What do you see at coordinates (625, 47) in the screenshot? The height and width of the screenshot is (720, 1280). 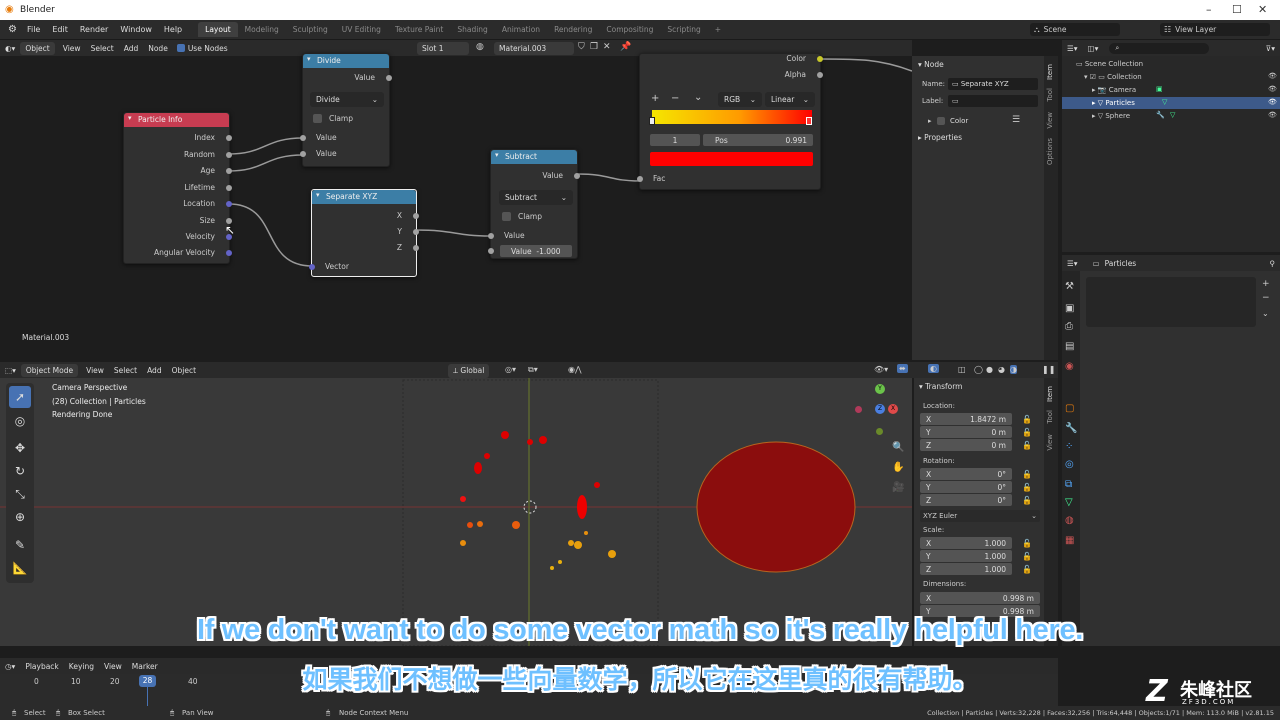 I see `pin-icon: 📌` at bounding box center [625, 47].